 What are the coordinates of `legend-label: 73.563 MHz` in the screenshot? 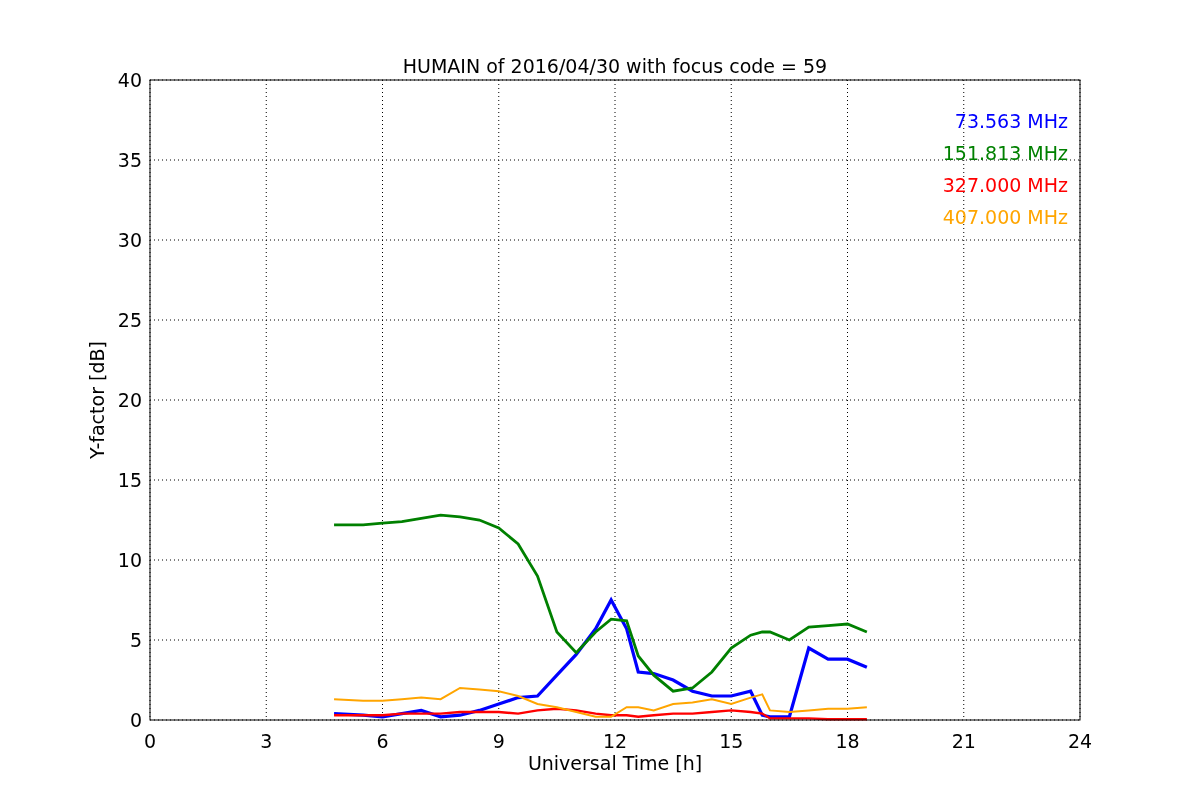 It's located at (1011, 121).